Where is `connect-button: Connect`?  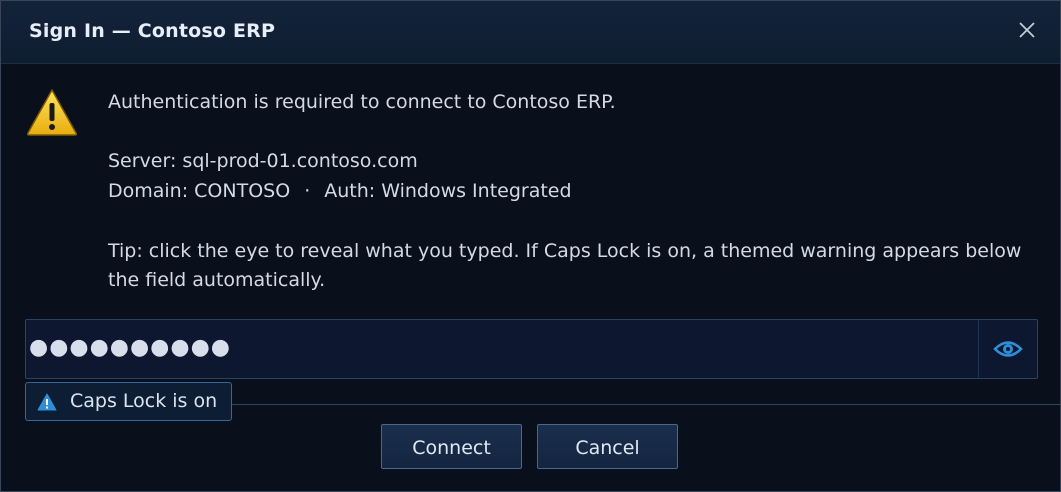
connect-button: Connect is located at coordinates (451, 446).